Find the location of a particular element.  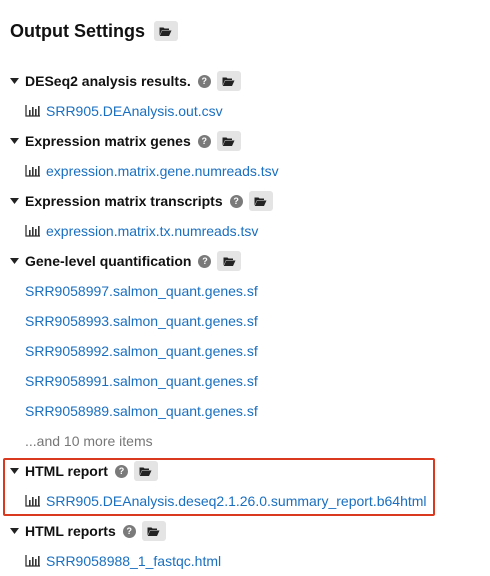

page-header: Output Settings is located at coordinates (94, 31).